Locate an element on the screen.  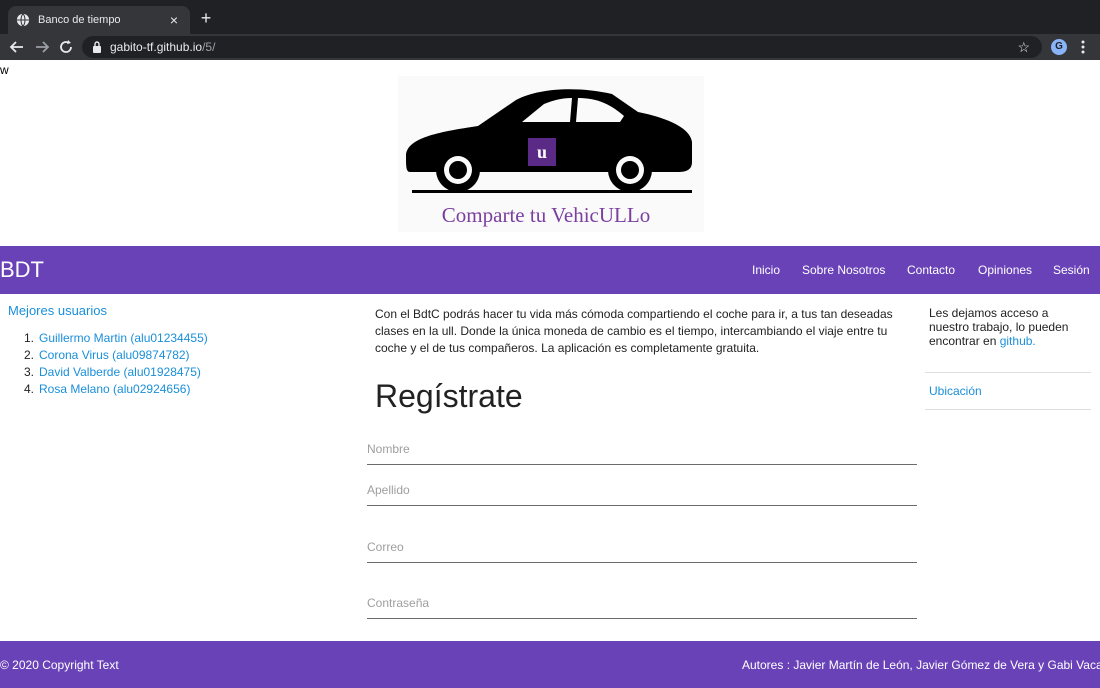
brand-link: BDT is located at coordinates (22, 270).